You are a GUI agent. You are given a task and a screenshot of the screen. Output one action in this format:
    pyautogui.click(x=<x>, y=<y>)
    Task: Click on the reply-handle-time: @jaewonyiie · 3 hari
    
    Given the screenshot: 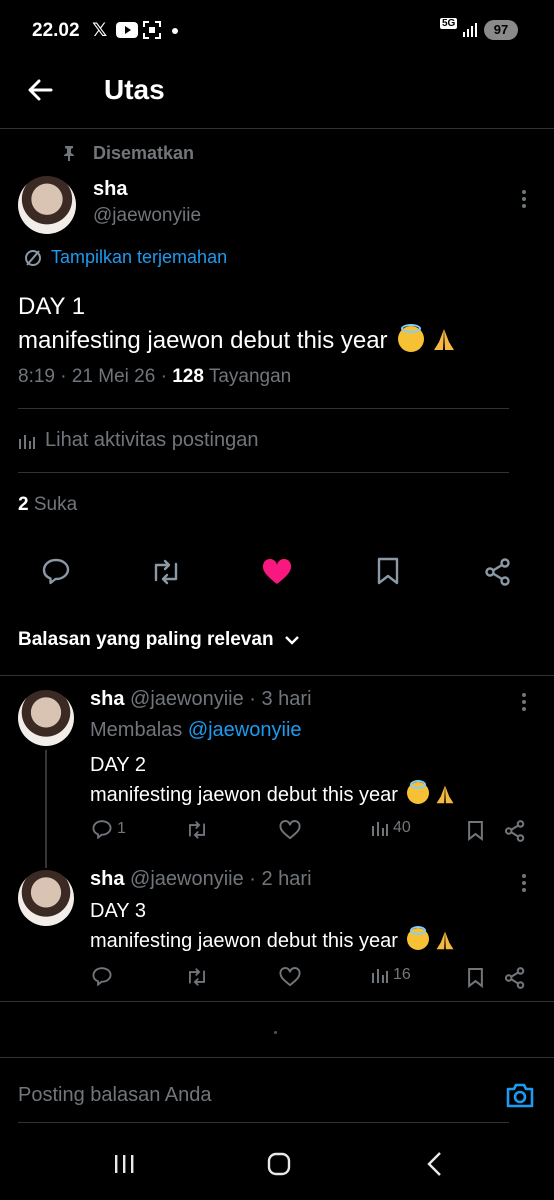 What is the action you would take?
    pyautogui.click(x=218, y=699)
    